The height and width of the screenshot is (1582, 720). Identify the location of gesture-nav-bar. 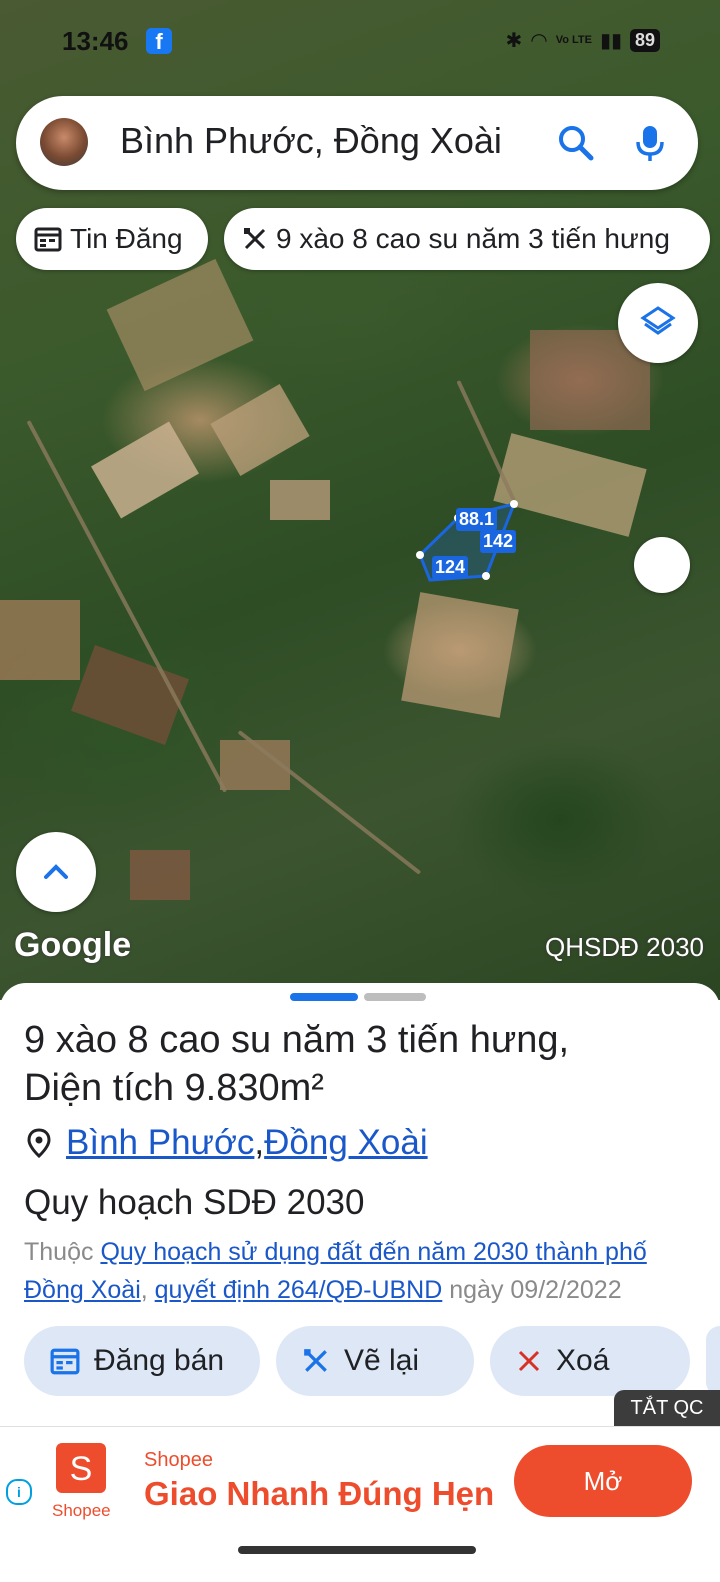
(357, 1550).